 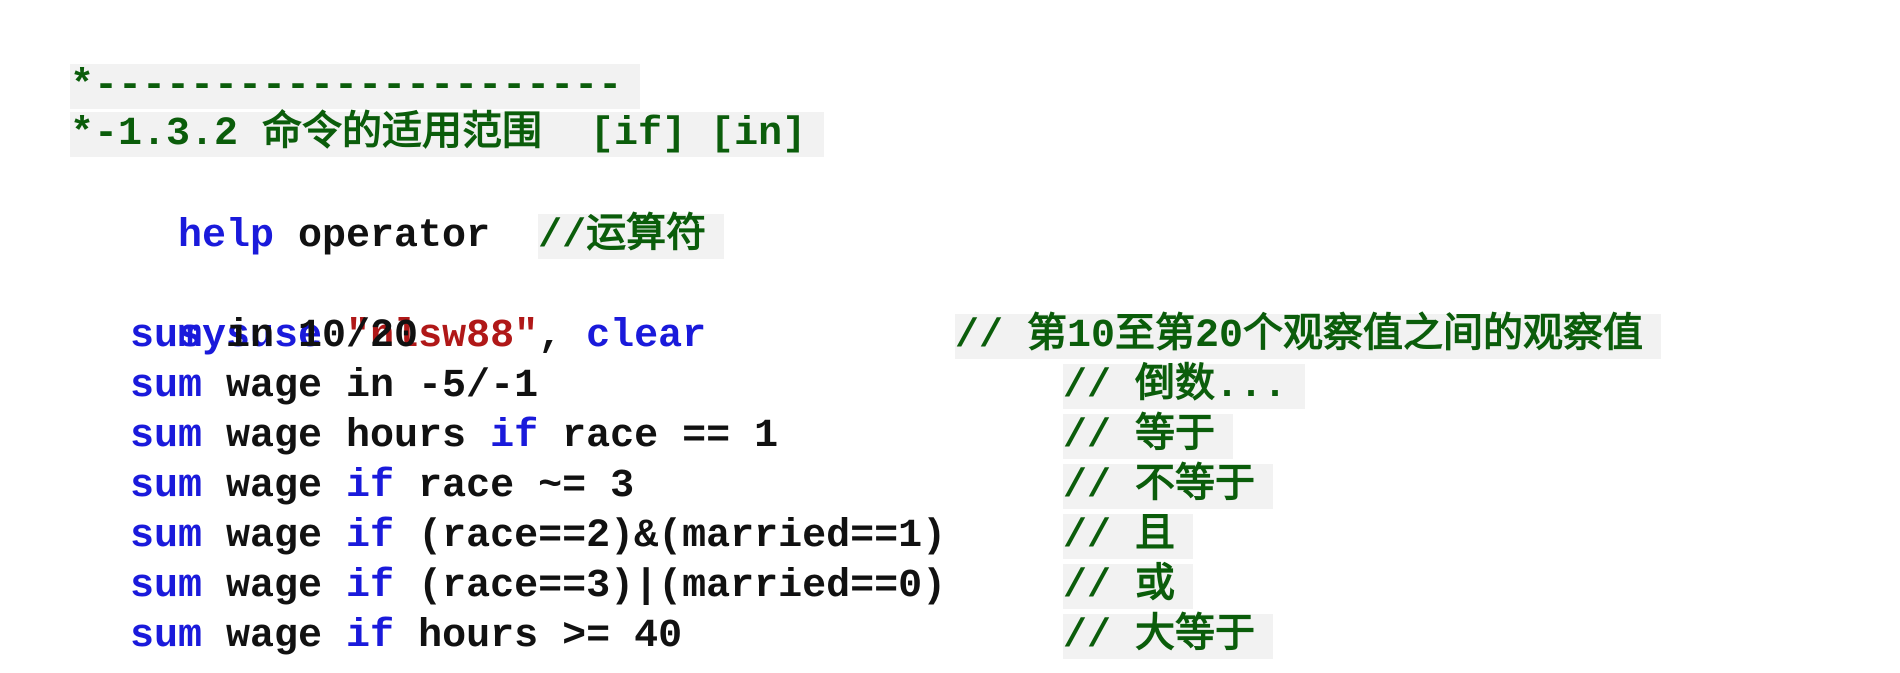 I want to click on comma: ,, so click(x=562, y=336).